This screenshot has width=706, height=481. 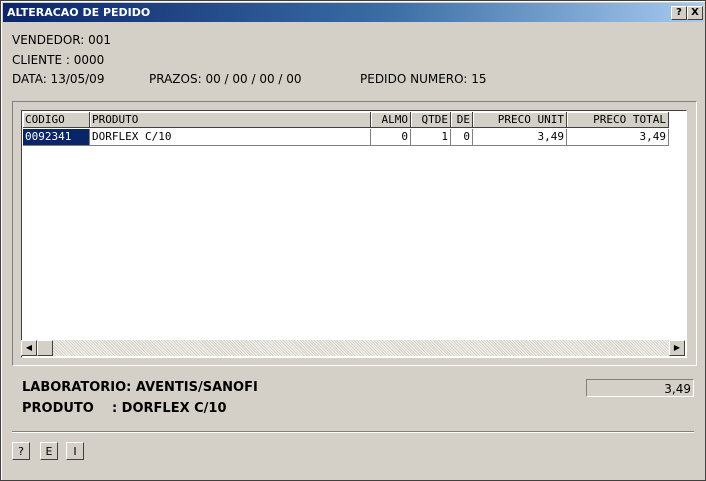 What do you see at coordinates (431, 120) in the screenshot?
I see `col-header-qtde: QTDE` at bounding box center [431, 120].